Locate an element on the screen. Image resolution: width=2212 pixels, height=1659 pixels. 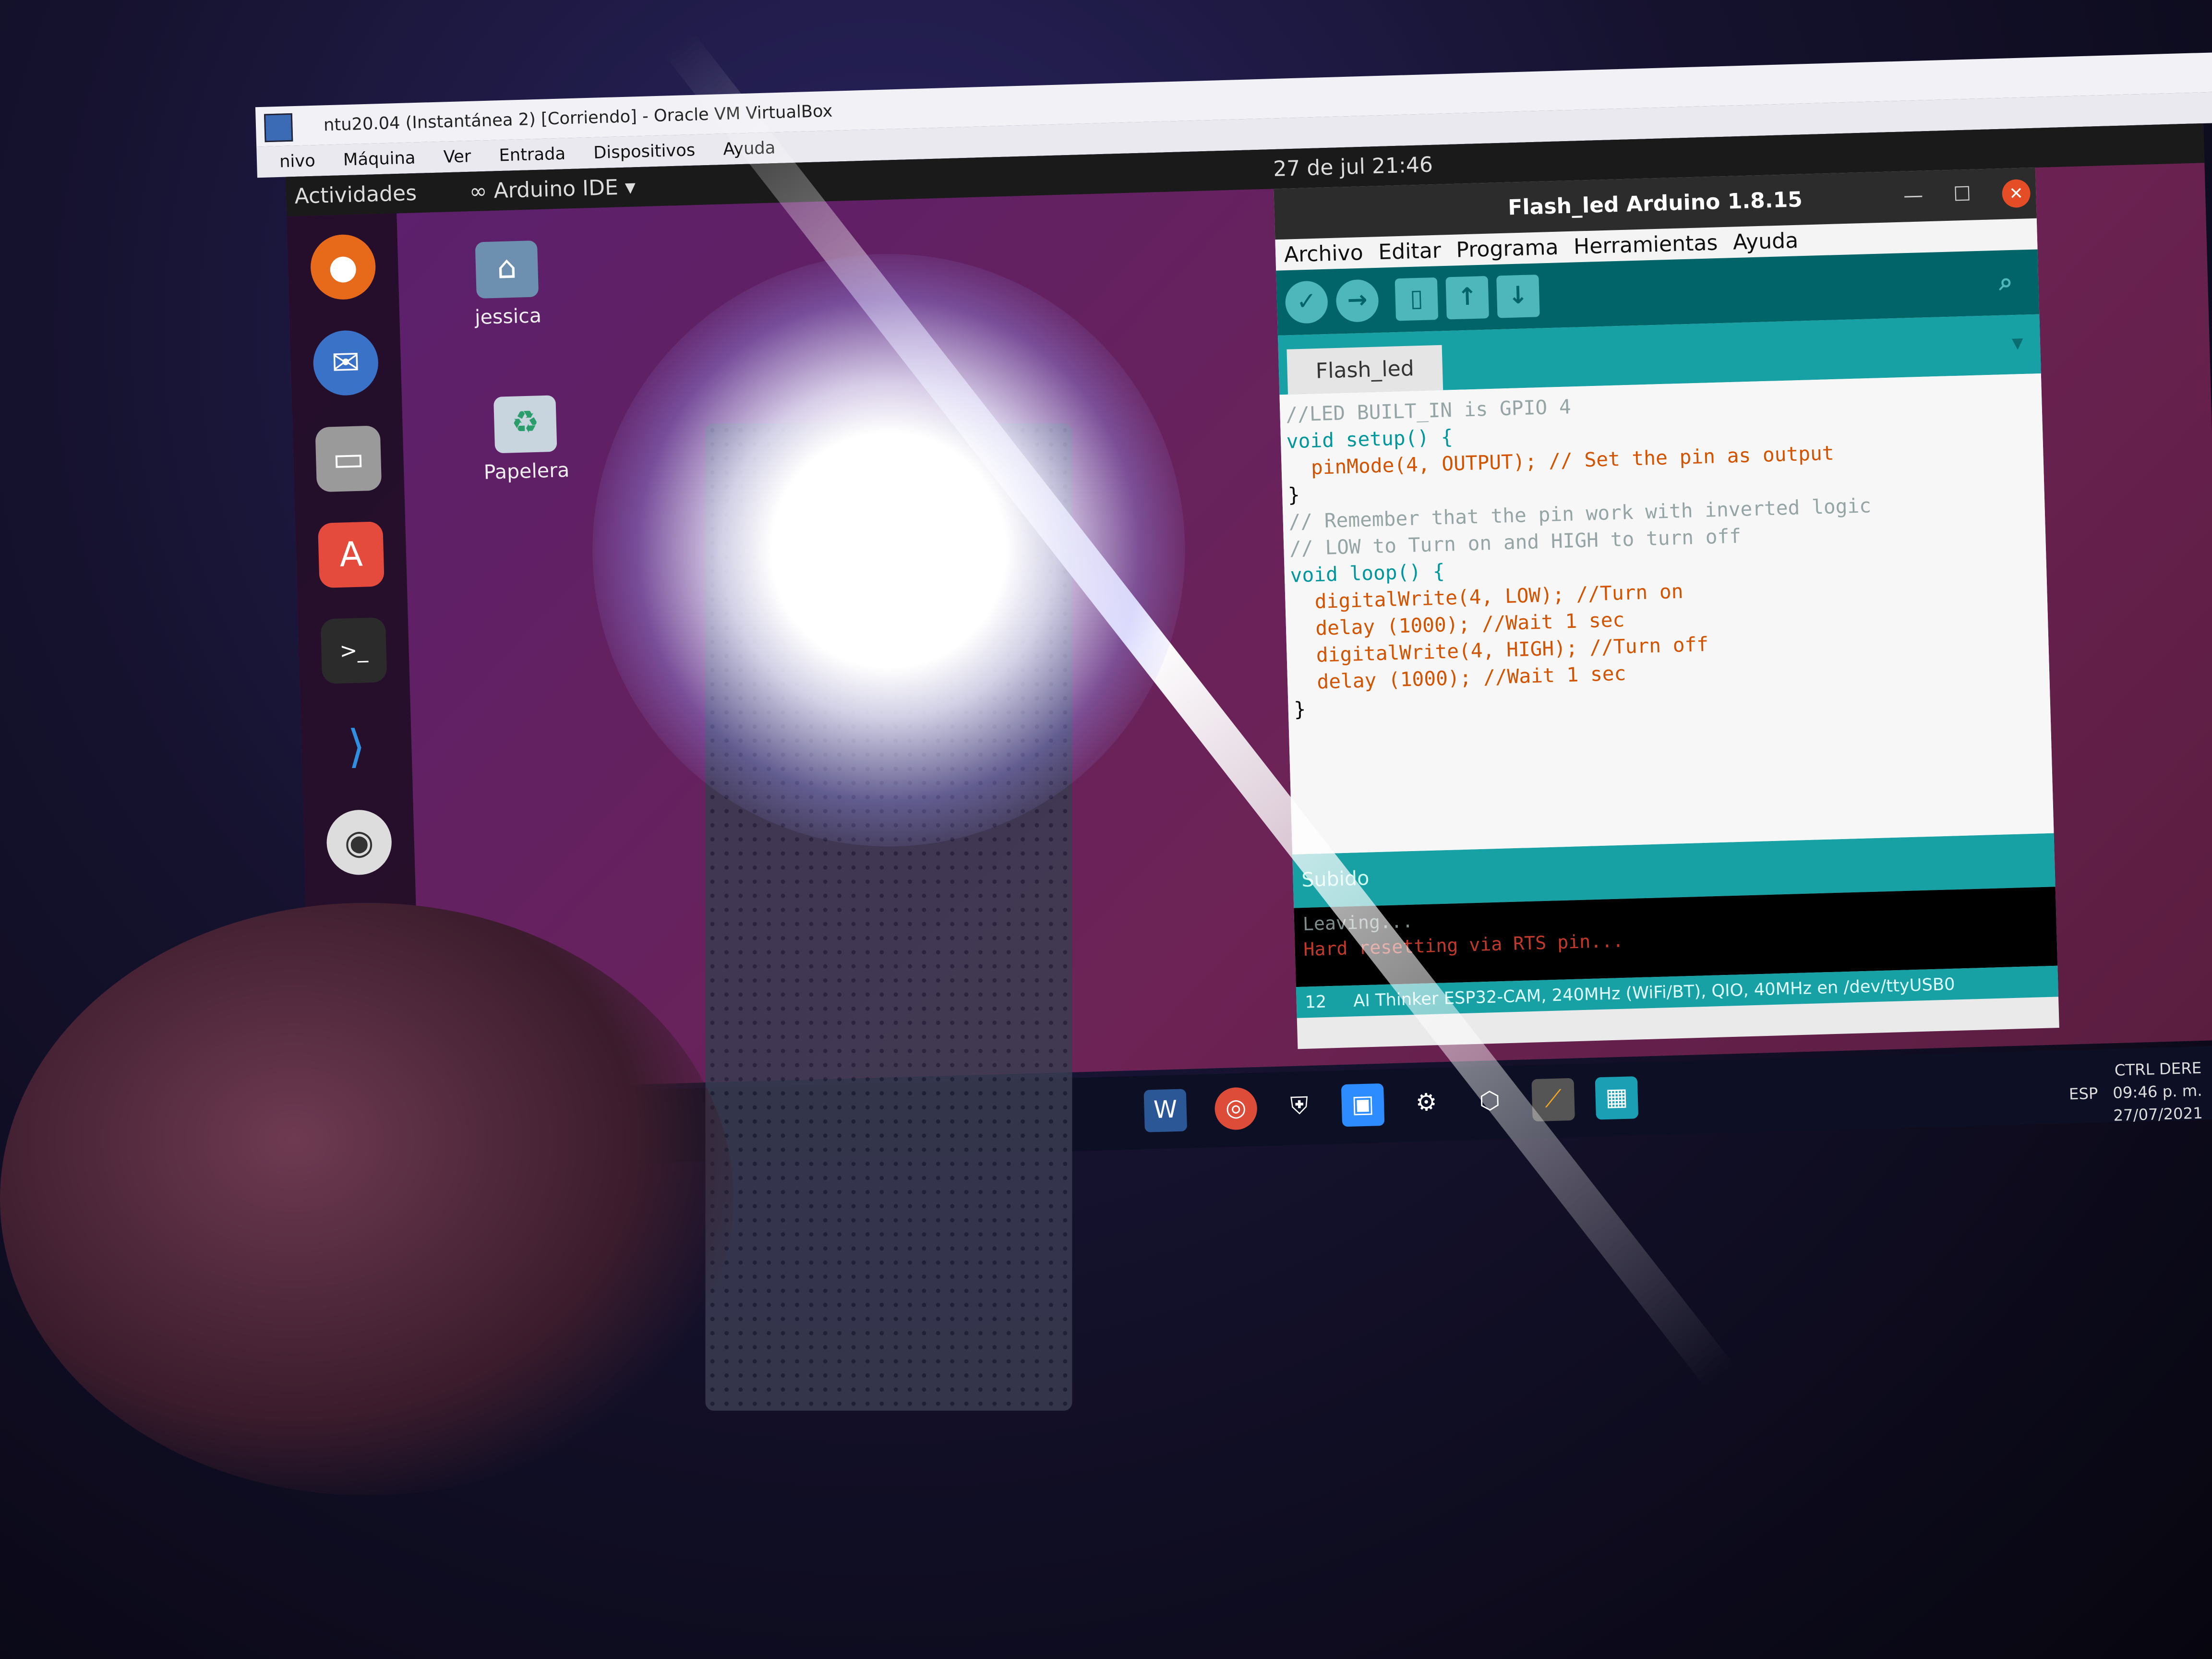
minimize-icon: — is located at coordinates (1913, 196).